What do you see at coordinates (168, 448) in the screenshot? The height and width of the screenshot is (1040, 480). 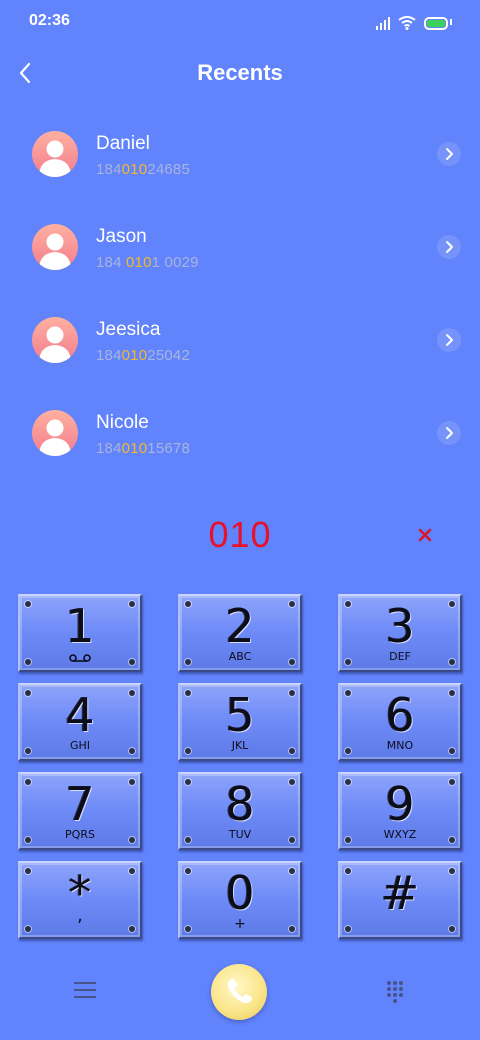 I see `number-suffix: 15678` at bounding box center [168, 448].